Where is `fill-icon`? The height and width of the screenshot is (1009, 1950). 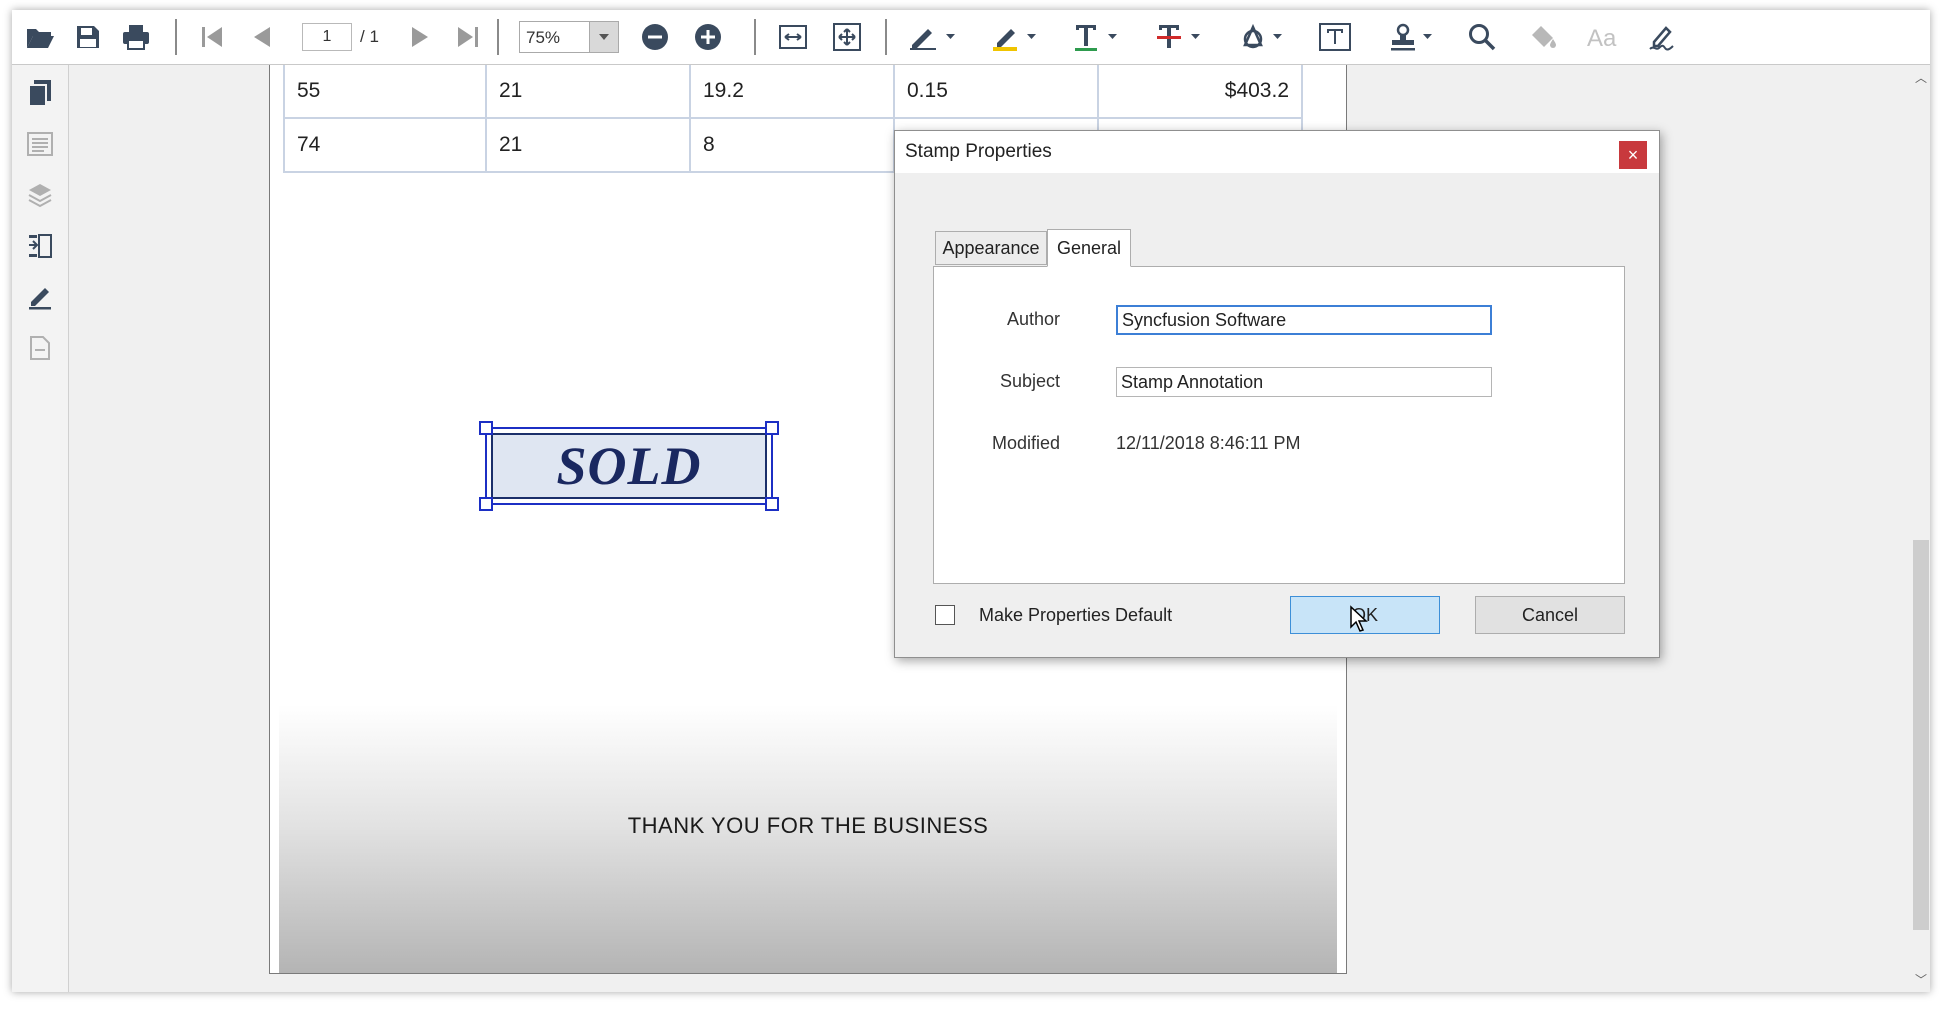
fill-icon is located at coordinates (1544, 37).